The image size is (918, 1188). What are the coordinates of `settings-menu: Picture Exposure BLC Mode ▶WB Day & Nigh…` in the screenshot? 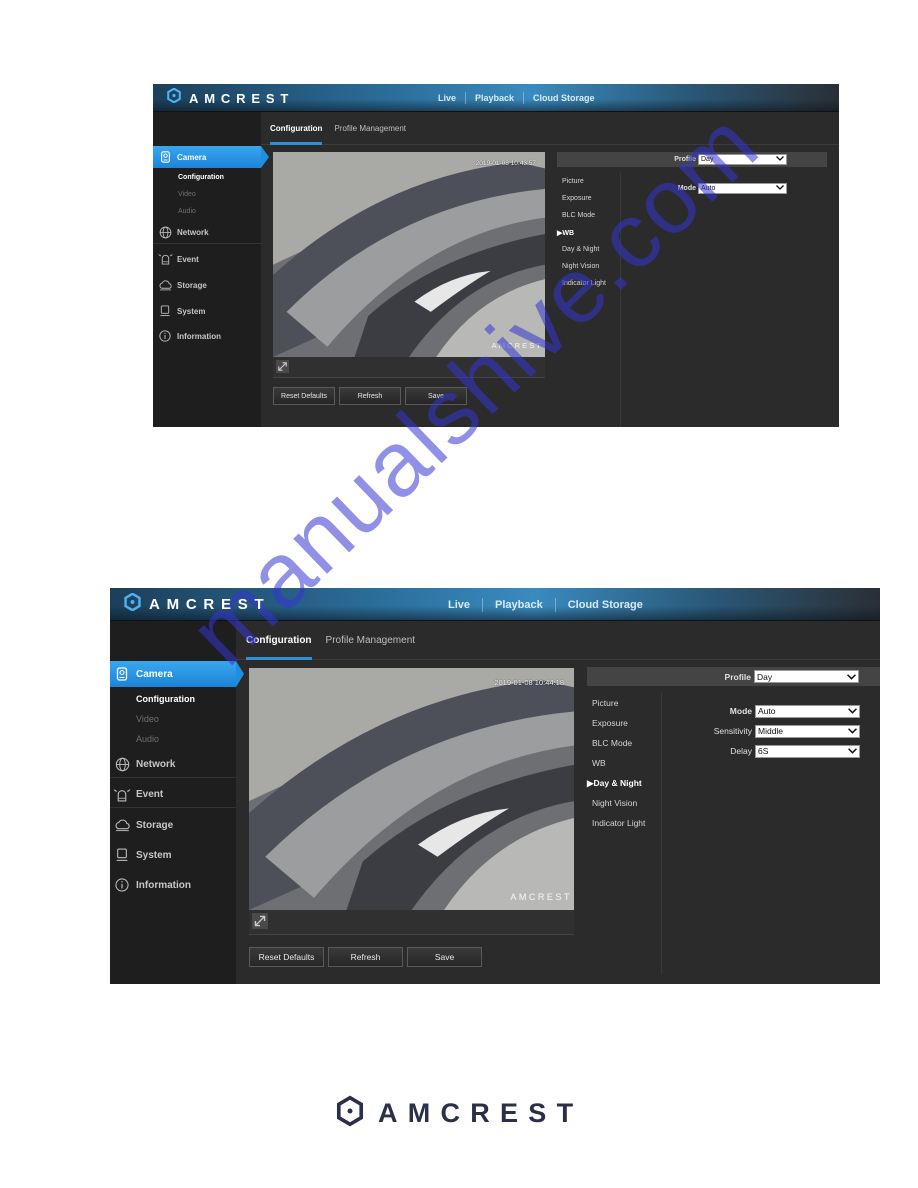 It's located at (589, 299).